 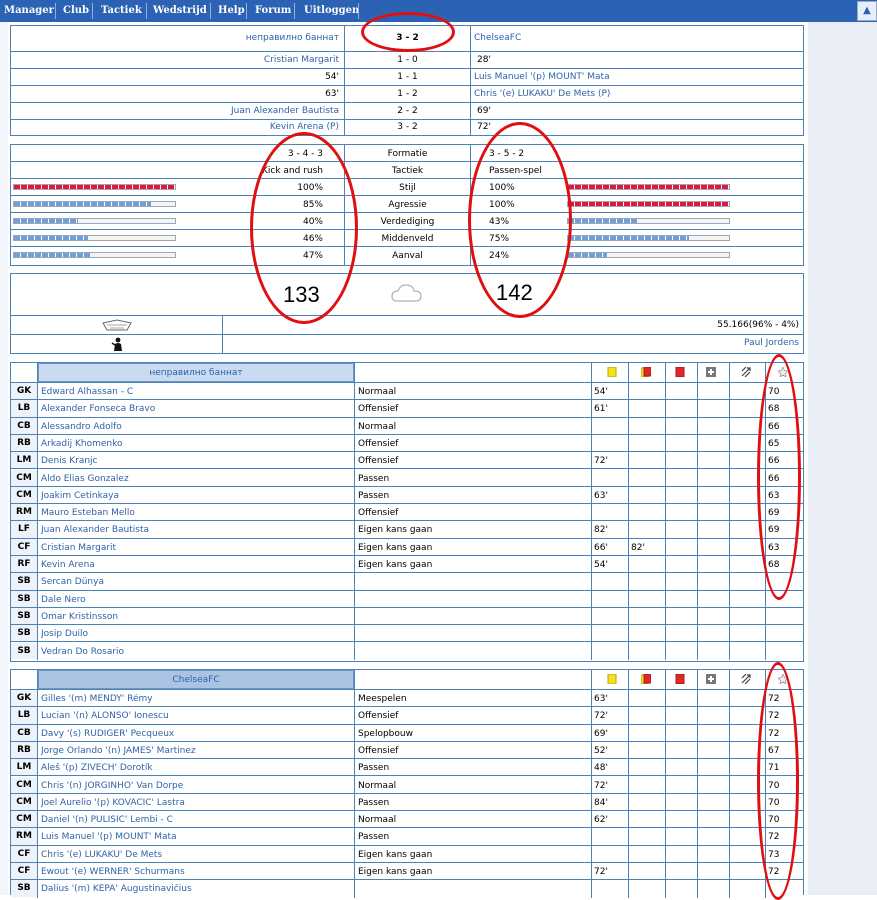 What do you see at coordinates (407, 680) in the screenshot?
I see `lineup-header-row: ChelseaFC` at bounding box center [407, 680].